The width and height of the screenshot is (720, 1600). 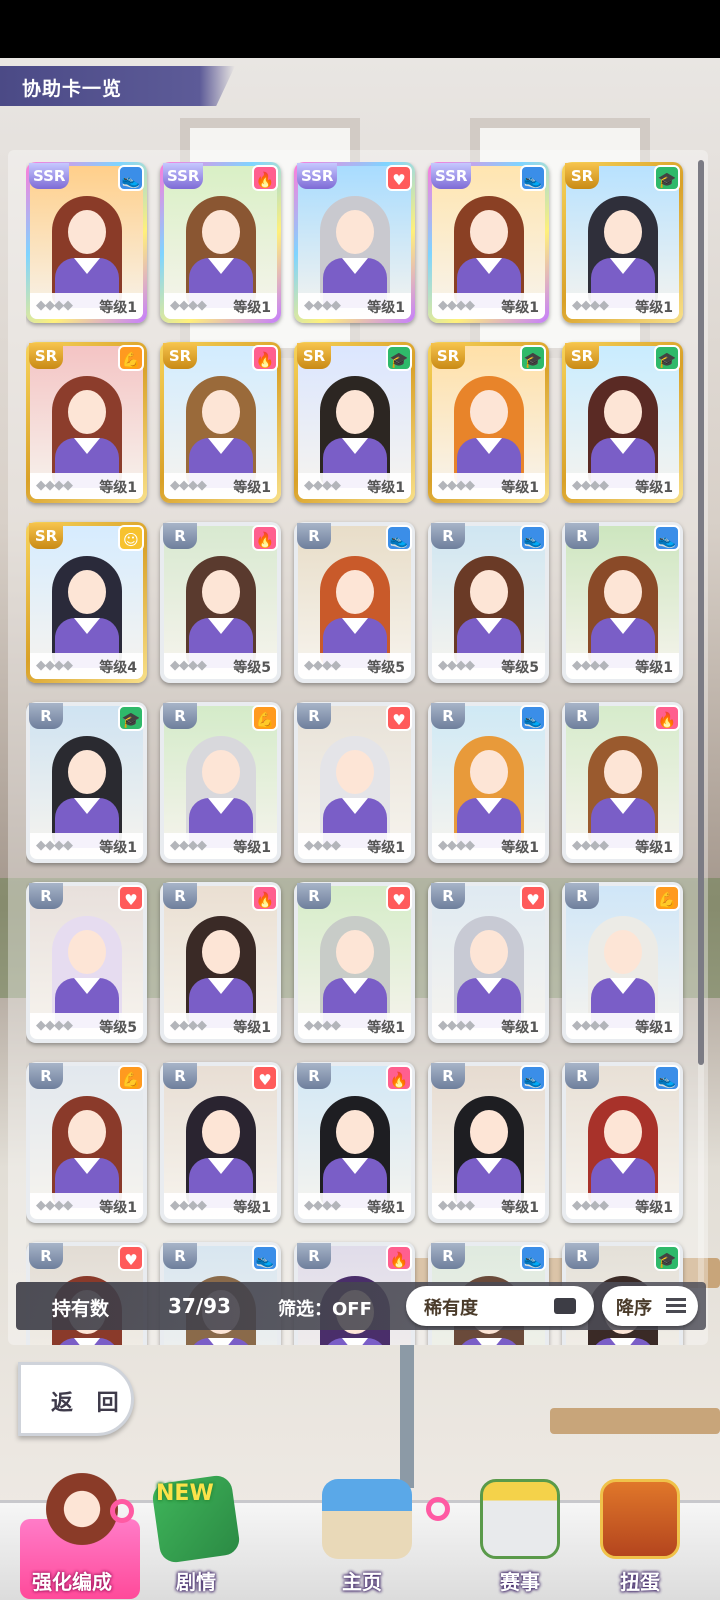 I want to click on support-card: SSR 🔥 ◆◆◆◆ 等级1, so click(x=220, y=242).